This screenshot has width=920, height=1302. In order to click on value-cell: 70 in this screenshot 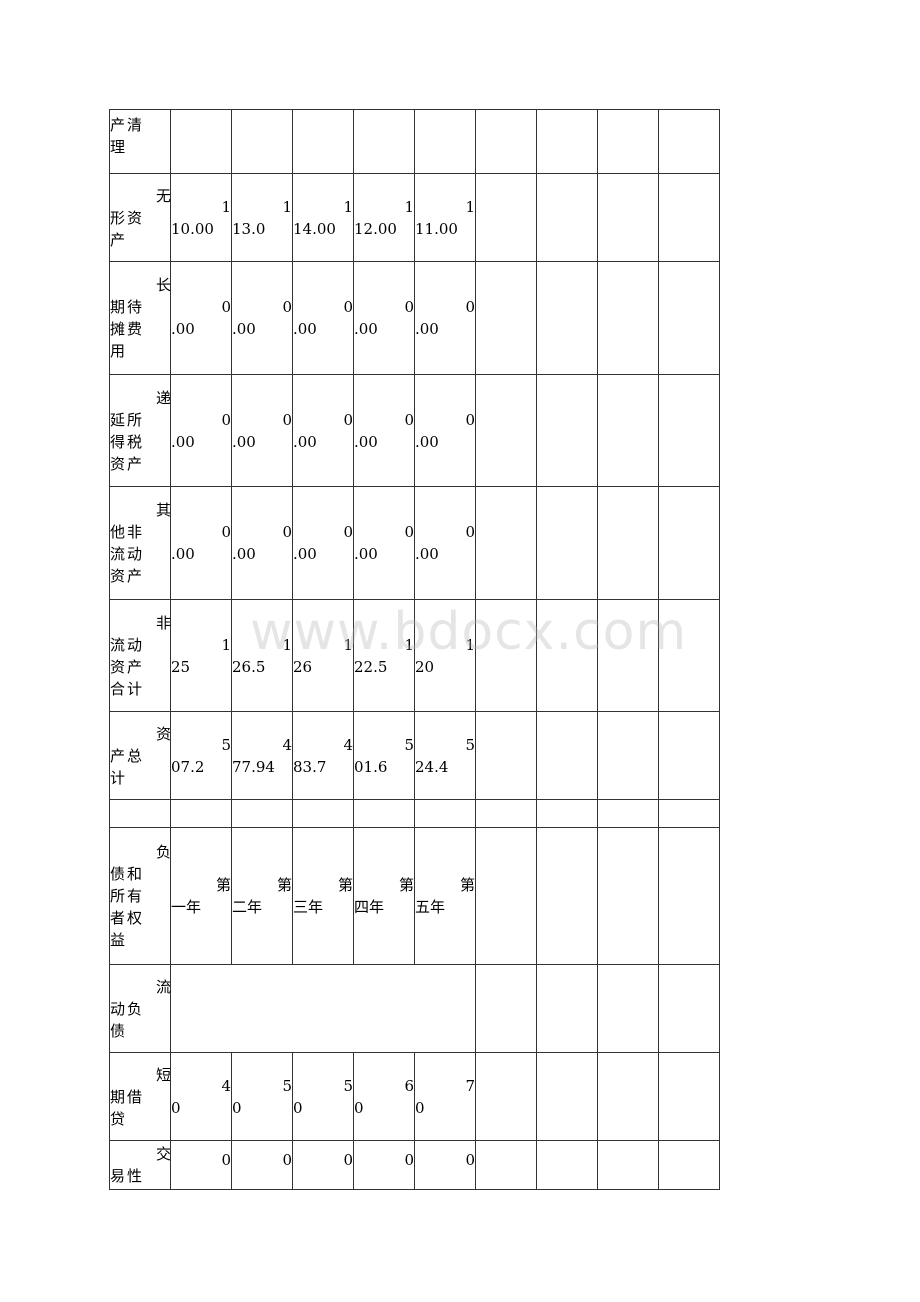, I will do `click(445, 1096)`.